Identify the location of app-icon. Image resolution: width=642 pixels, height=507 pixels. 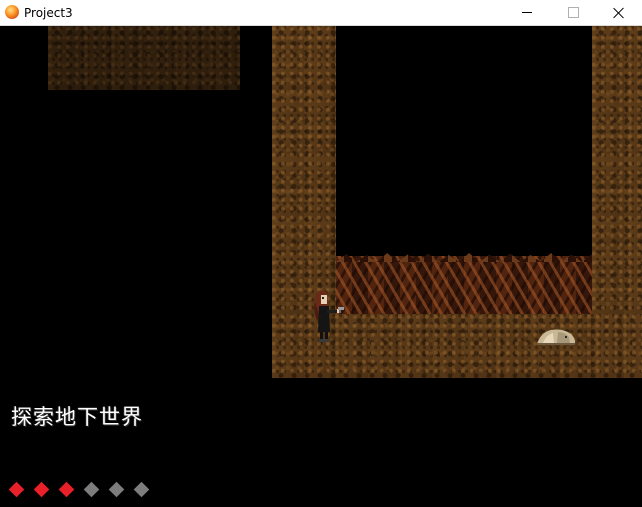
(12, 12).